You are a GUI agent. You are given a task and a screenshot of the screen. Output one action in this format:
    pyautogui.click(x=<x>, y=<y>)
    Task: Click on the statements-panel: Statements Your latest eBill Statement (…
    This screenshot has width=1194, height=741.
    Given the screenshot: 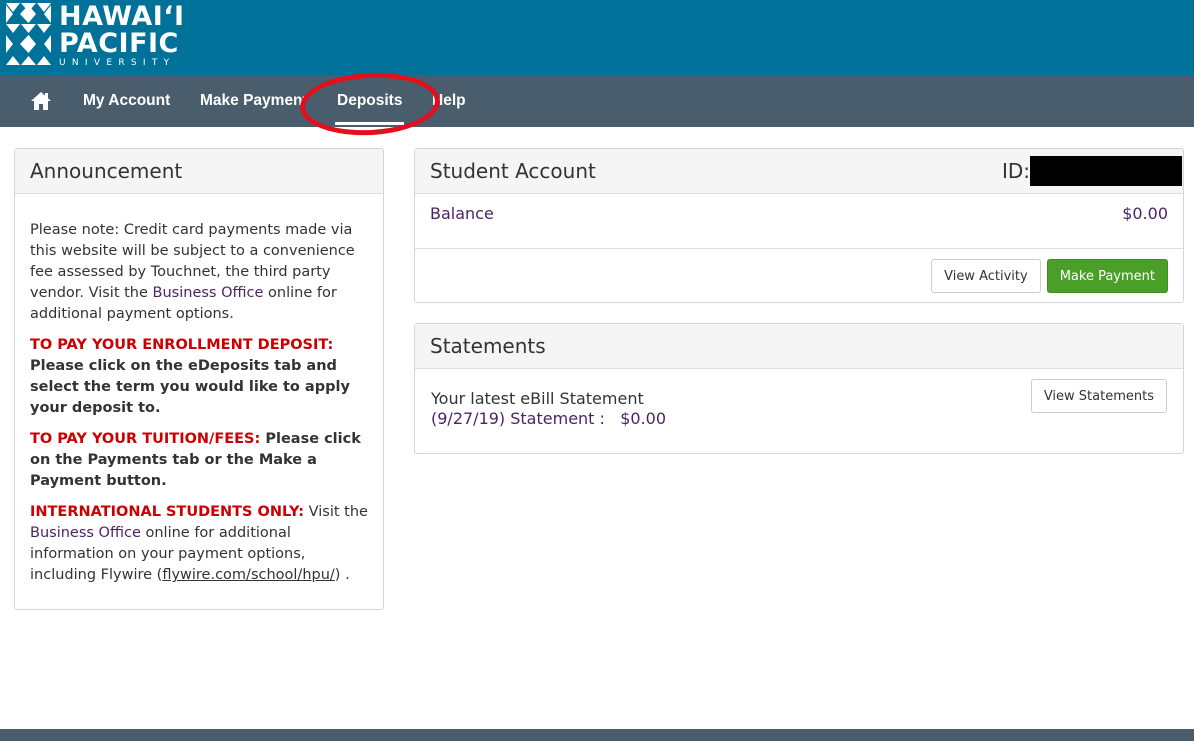 What is the action you would take?
    pyautogui.click(x=799, y=388)
    